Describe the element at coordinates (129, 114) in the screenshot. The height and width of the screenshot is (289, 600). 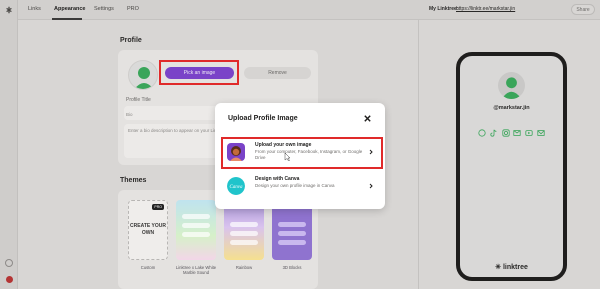
I see `bio-label: Bio` at that location.